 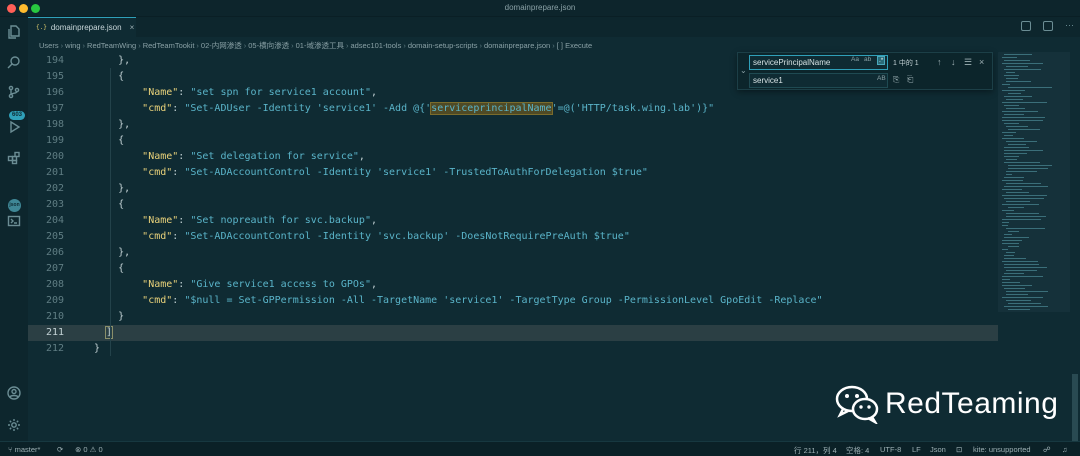 What do you see at coordinates (1048, 26) in the screenshot?
I see `split-editor-icon` at bounding box center [1048, 26].